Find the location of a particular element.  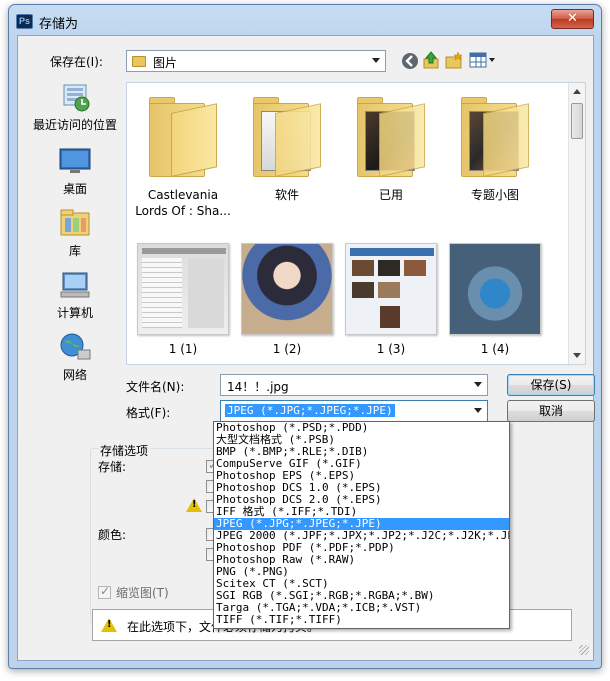

file-name: 专题小图 is located at coordinates (494, 195).